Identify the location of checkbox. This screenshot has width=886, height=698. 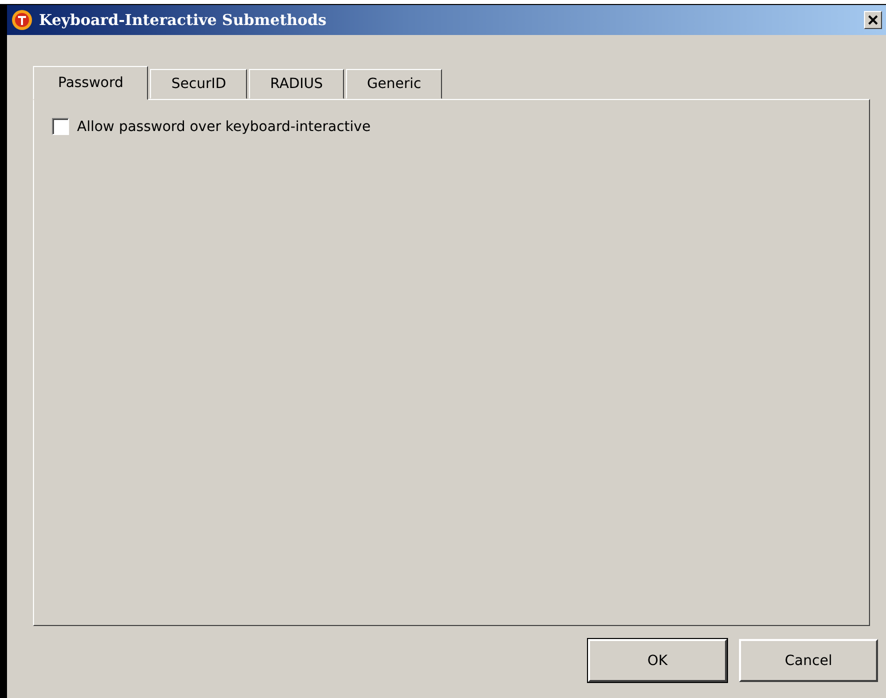
(60, 126).